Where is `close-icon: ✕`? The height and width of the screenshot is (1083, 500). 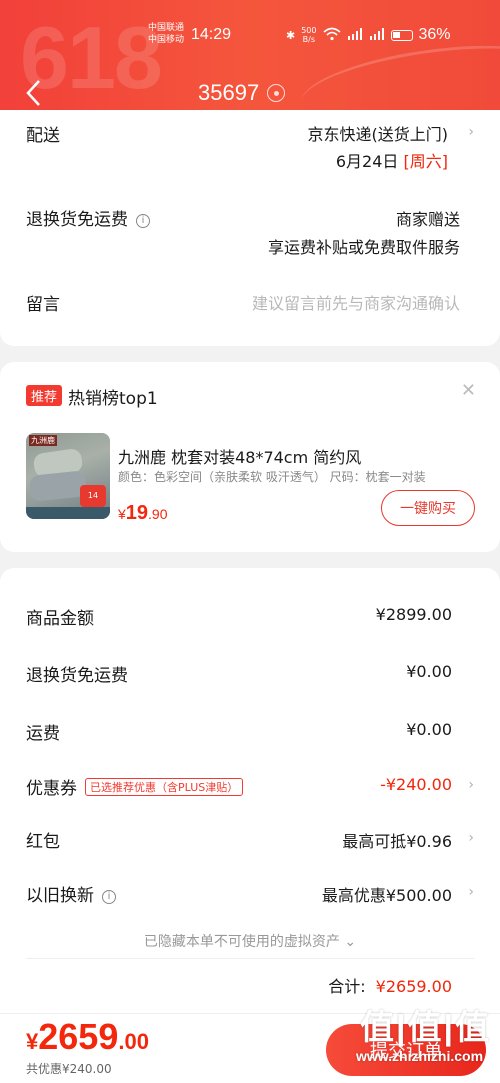
close-icon: ✕ is located at coordinates (468, 390).